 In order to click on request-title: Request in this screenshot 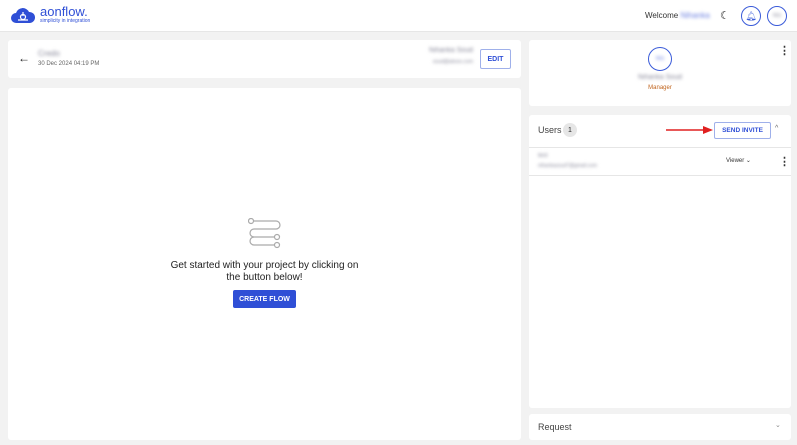, I will do `click(555, 427)`.